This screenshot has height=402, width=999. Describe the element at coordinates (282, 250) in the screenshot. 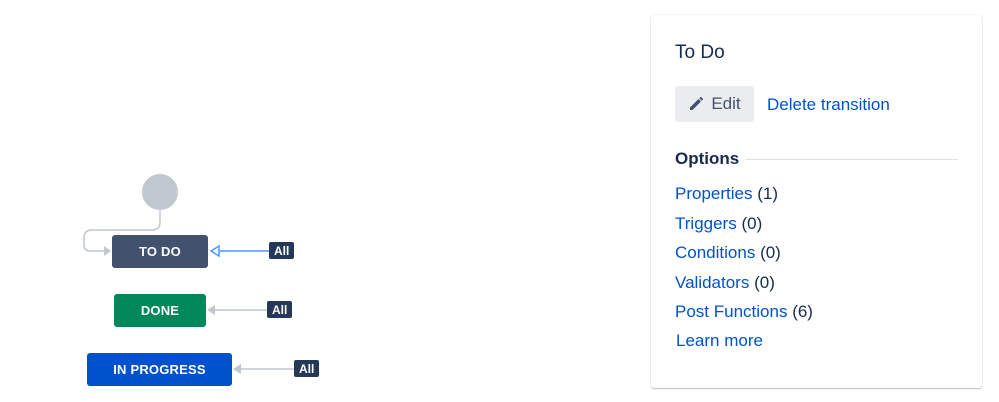

I see `all-transition-badge-todo: All` at that location.